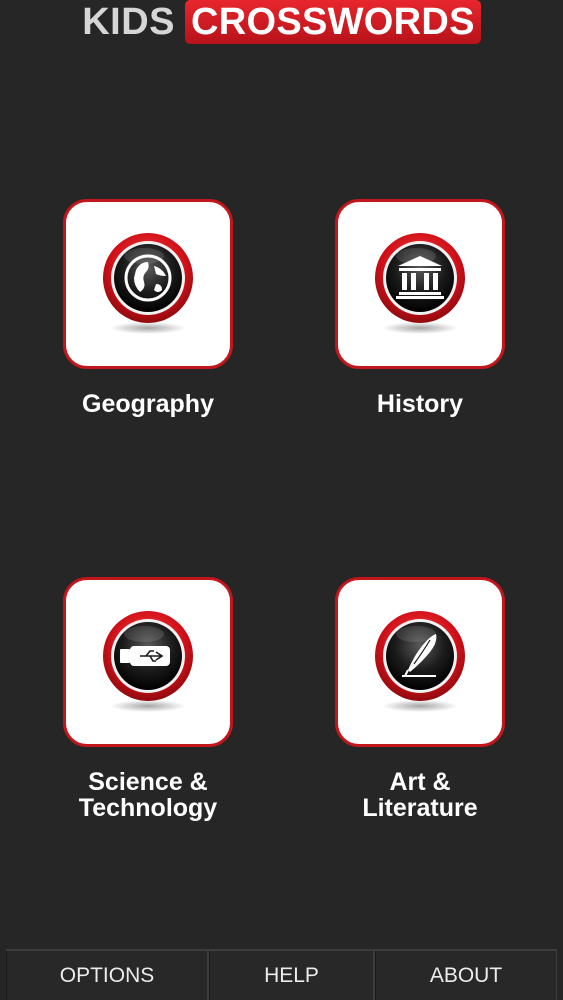 Image resolution: width=563 pixels, height=1000 pixels. I want to click on art-literature-tile, so click(420, 662).